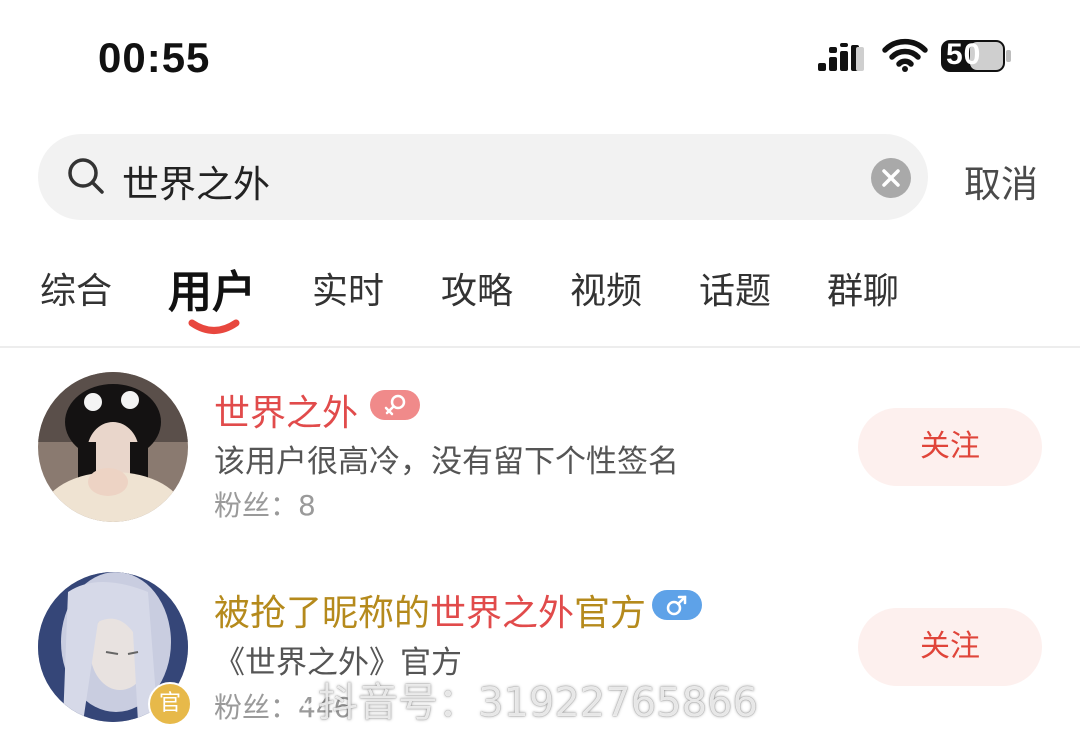 The height and width of the screenshot is (734, 1080). What do you see at coordinates (905, 56) in the screenshot?
I see `wifi-icon` at bounding box center [905, 56].